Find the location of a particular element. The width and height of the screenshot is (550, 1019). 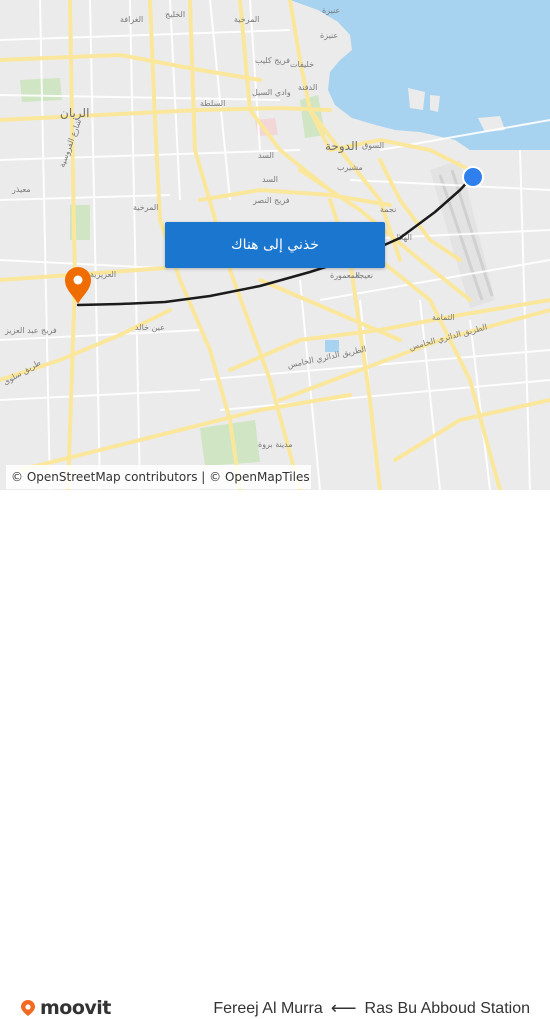

route-destination-label: Ras Bu Abboud Station is located at coordinates (447, 1008).